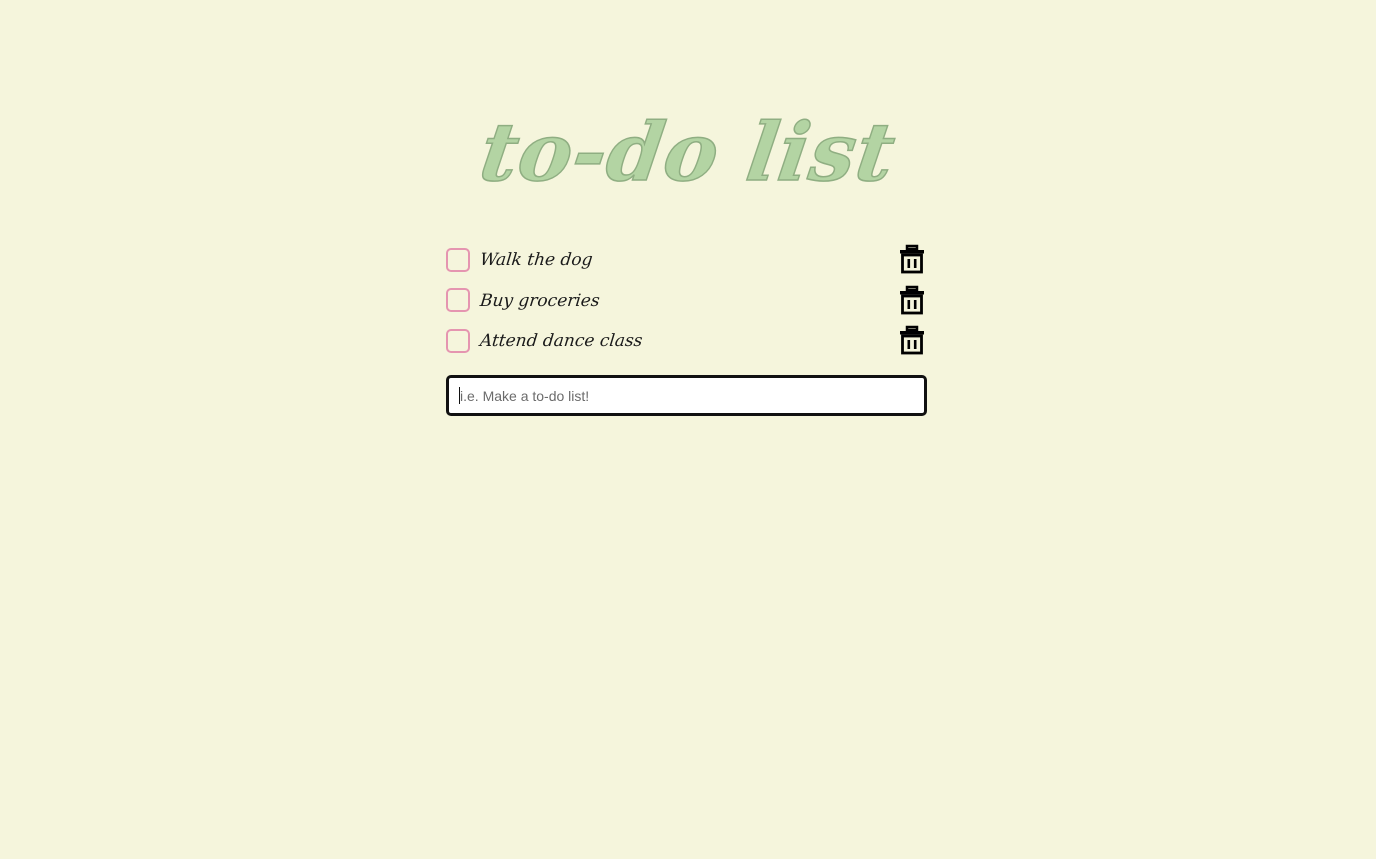 Image resolution: width=1376 pixels, height=859 pixels. What do you see at coordinates (536, 260) in the screenshot?
I see `todo-item-label: Walk the dog` at bounding box center [536, 260].